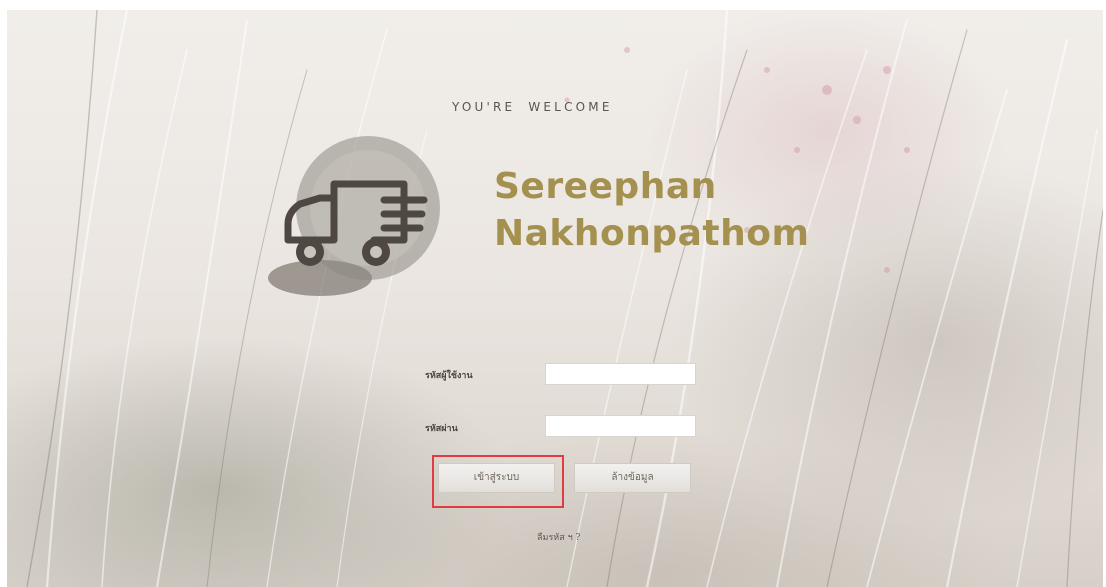 Image resolution: width=1106 pixels, height=587 pixels. What do you see at coordinates (605, 186) in the screenshot?
I see `brand-line-1: Sereephan` at bounding box center [605, 186].